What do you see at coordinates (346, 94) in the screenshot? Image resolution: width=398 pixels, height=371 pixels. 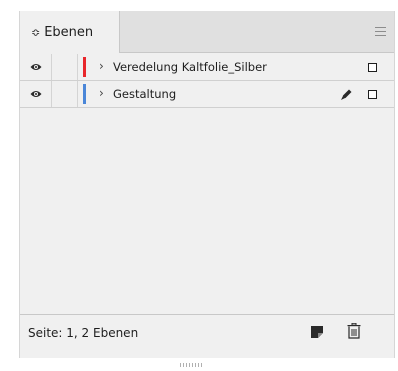 I see `pen-icon` at bounding box center [346, 94].